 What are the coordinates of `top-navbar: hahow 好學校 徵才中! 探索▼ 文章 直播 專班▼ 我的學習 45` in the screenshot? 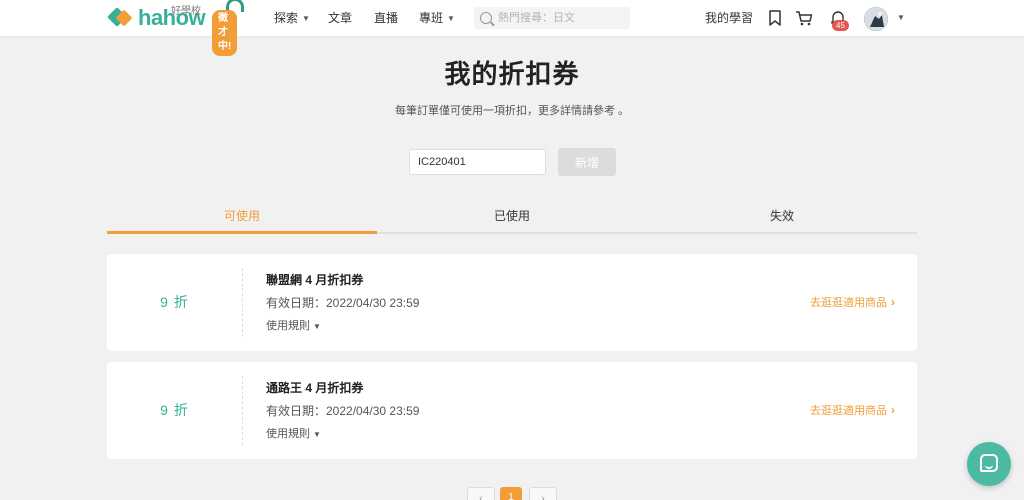 It's located at (512, 28).